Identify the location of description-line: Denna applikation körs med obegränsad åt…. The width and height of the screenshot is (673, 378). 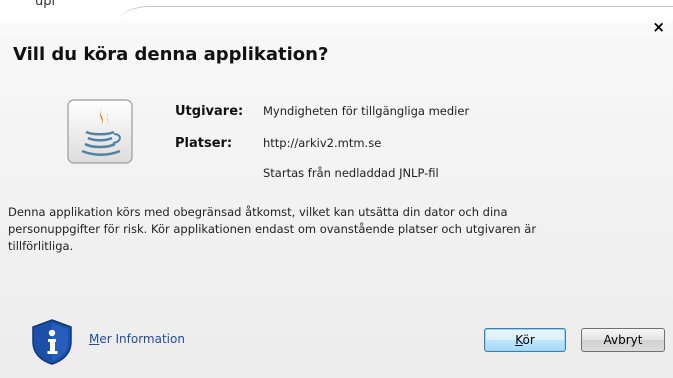
(258, 212).